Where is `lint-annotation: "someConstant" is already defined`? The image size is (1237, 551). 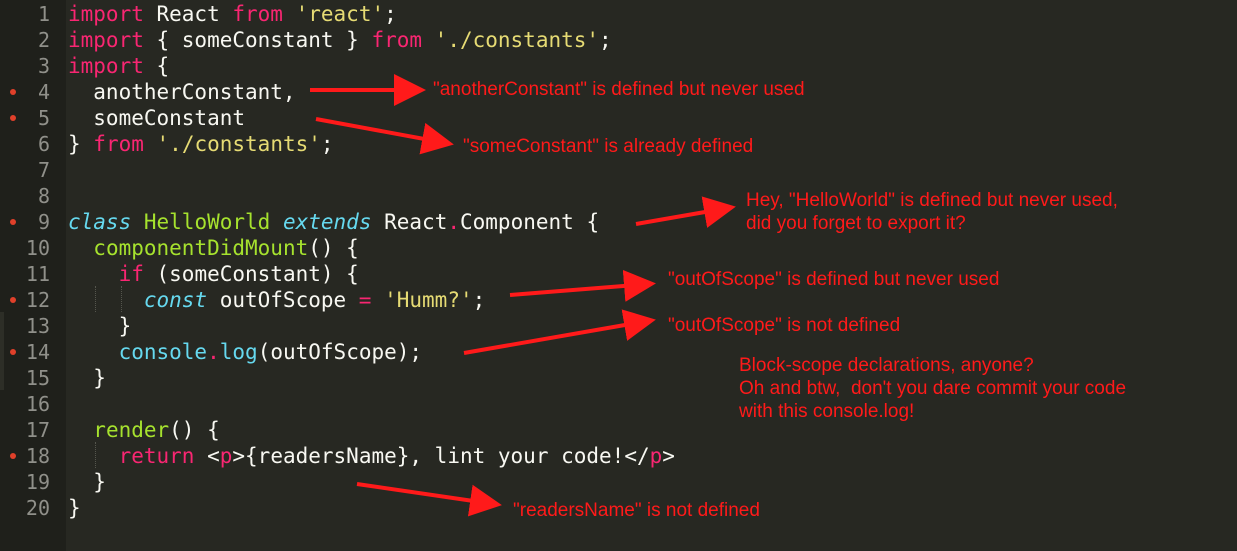
lint-annotation: "someConstant" is already defined is located at coordinates (608, 146).